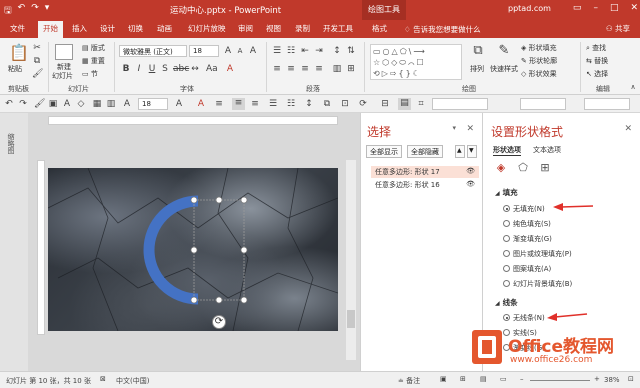  Describe the element at coordinates (277, 69) in the screenshot. I see `align-left-icon: ≡` at that location.